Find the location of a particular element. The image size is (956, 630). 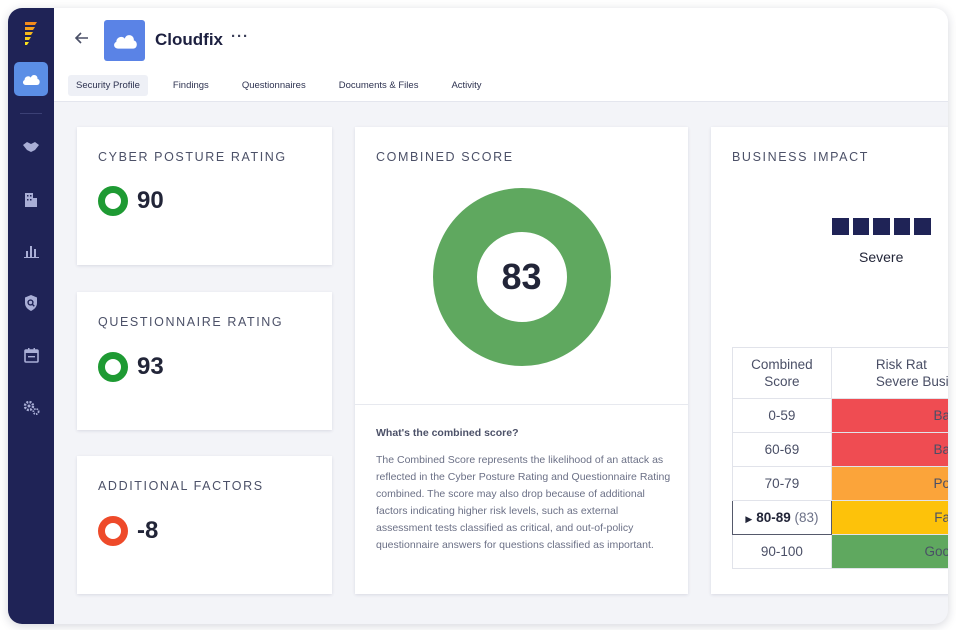

tab-findings: Findings is located at coordinates (191, 85).